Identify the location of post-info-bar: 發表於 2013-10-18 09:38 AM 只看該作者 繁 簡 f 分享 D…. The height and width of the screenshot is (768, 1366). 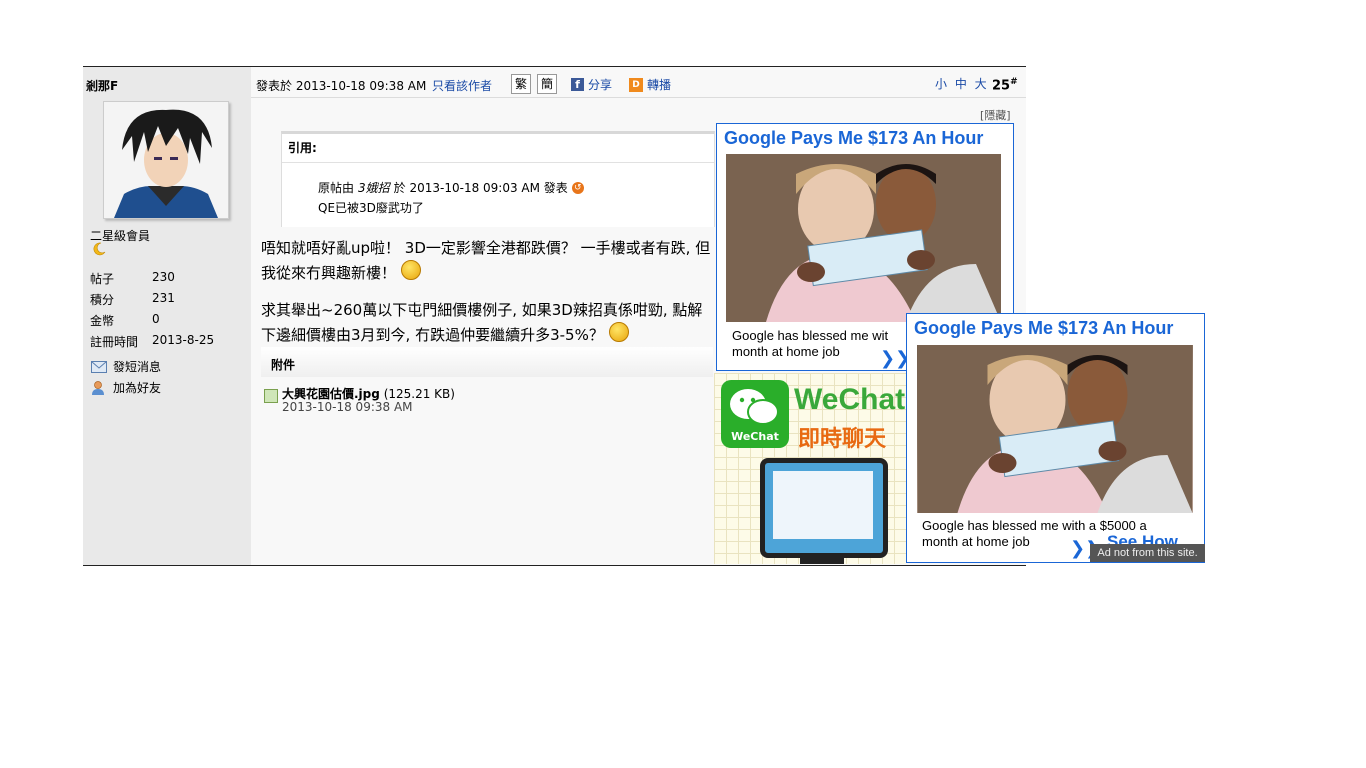
(638, 82).